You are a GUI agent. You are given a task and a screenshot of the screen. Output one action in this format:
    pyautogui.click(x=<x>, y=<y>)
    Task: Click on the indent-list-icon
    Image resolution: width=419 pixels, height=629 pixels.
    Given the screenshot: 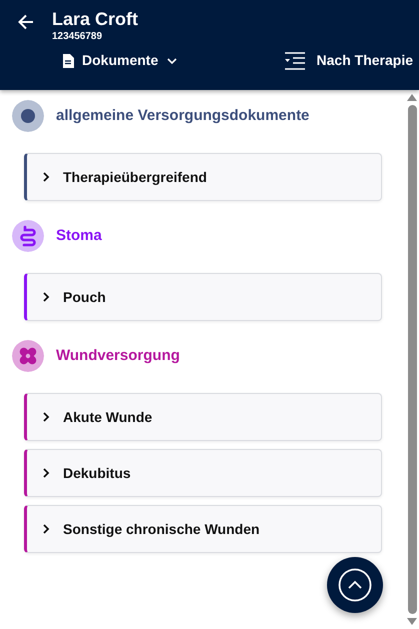 What is the action you would take?
    pyautogui.click(x=294, y=61)
    